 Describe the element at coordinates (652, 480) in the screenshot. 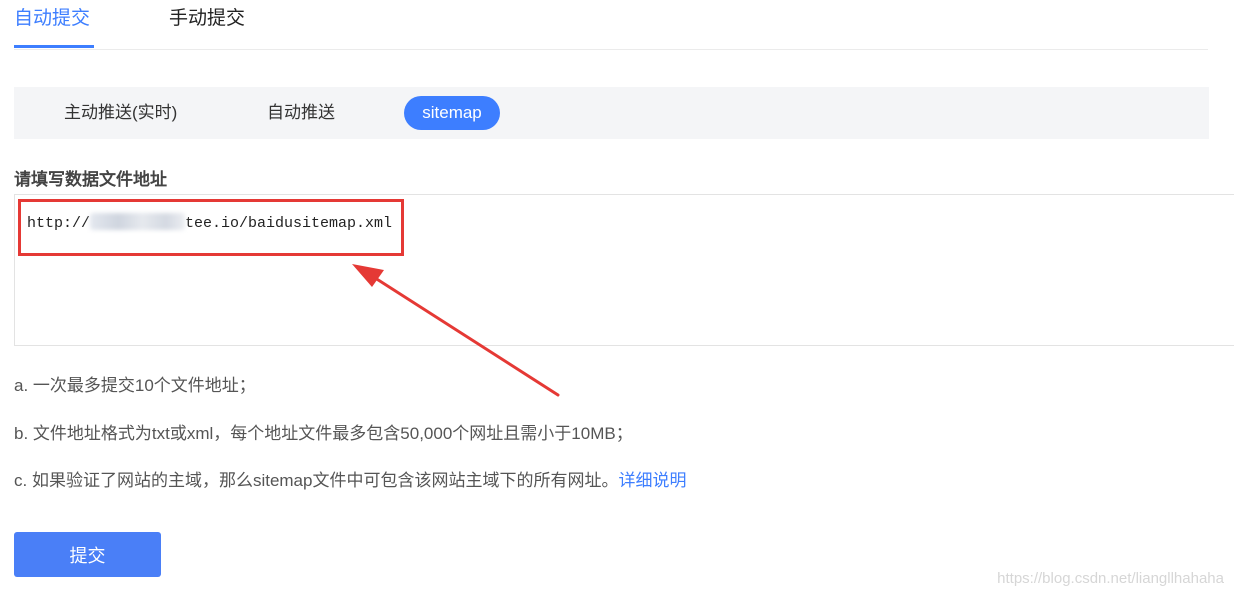

I see `details-link: 详细说明` at that location.